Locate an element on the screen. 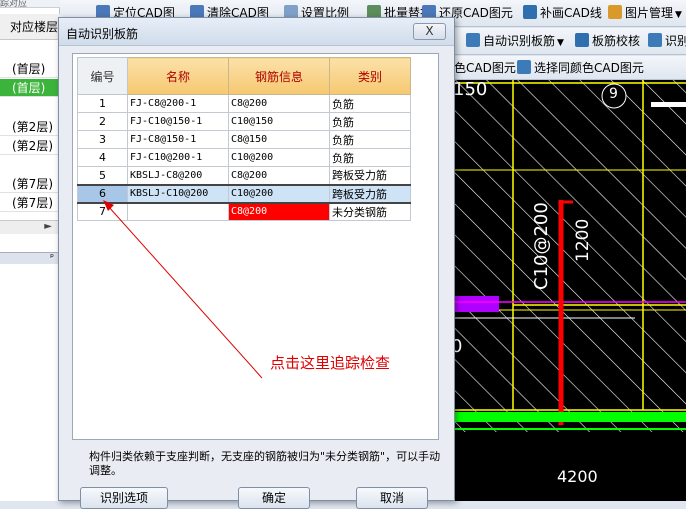 The width and height of the screenshot is (686, 509). floor-row-active: (首层) is located at coordinates (30, 88).